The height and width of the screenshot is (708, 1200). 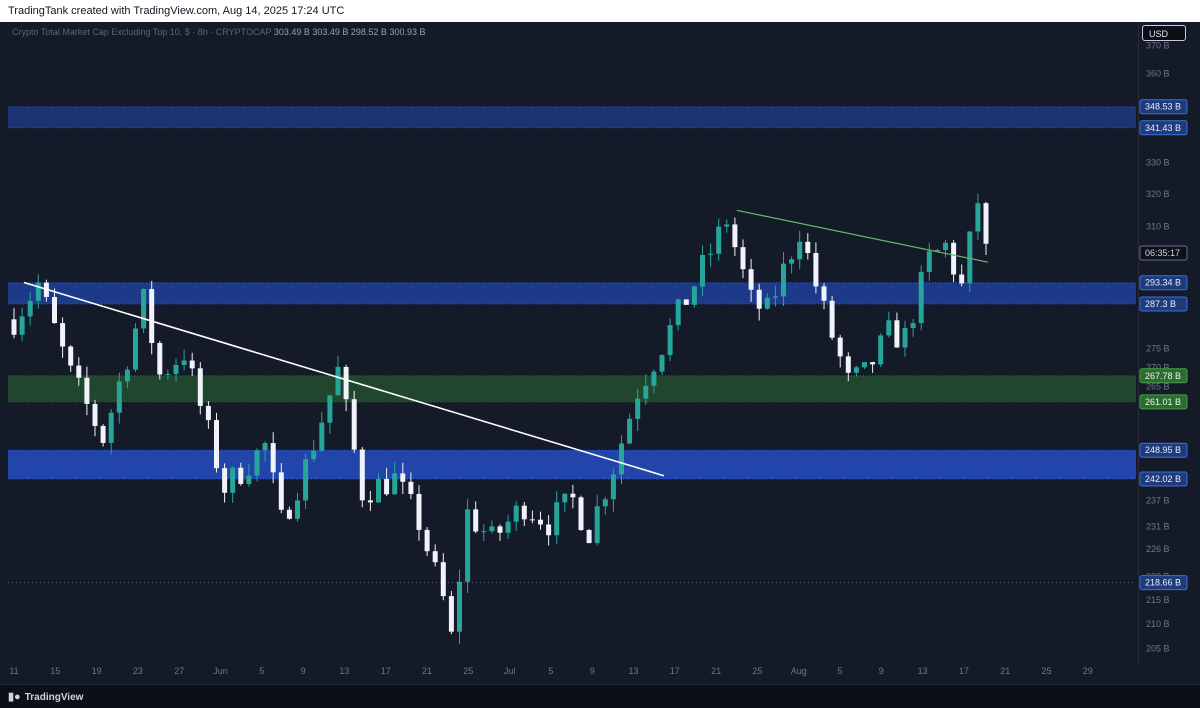 What do you see at coordinates (97, 671) in the screenshot?
I see `x-tick-label-2: 19` at bounding box center [97, 671].